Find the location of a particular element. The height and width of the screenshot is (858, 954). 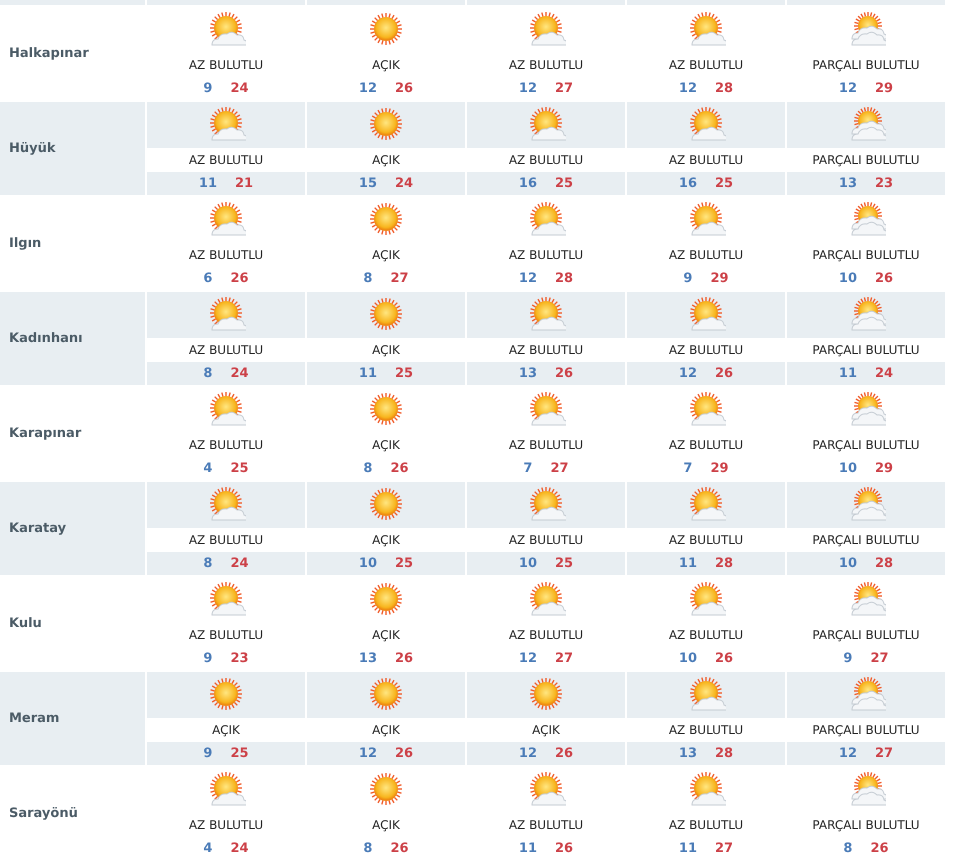

low-temperature: 15 is located at coordinates (367, 183).